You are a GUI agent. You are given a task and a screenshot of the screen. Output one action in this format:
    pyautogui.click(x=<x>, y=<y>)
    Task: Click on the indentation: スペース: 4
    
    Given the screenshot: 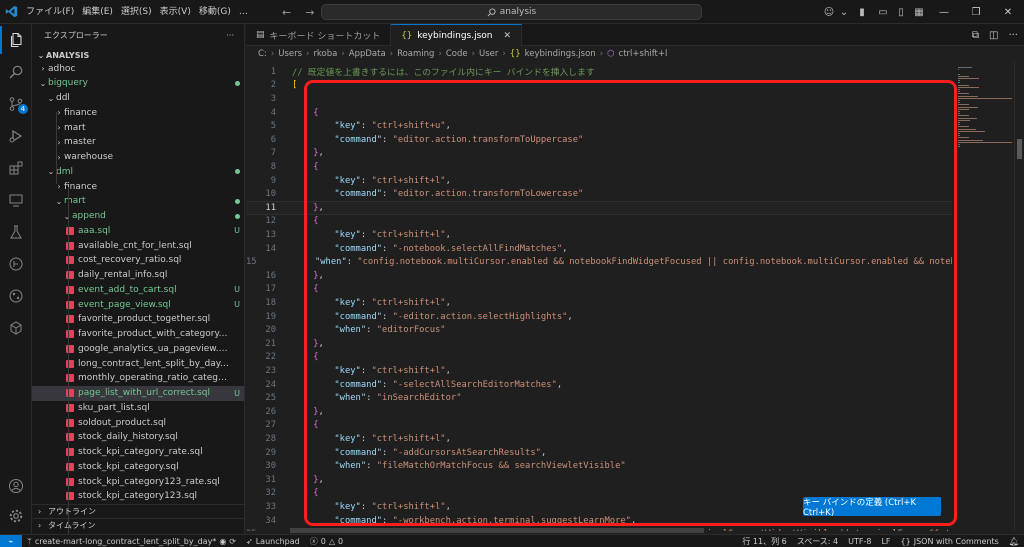 What is the action you would take?
    pyautogui.click(x=817, y=541)
    